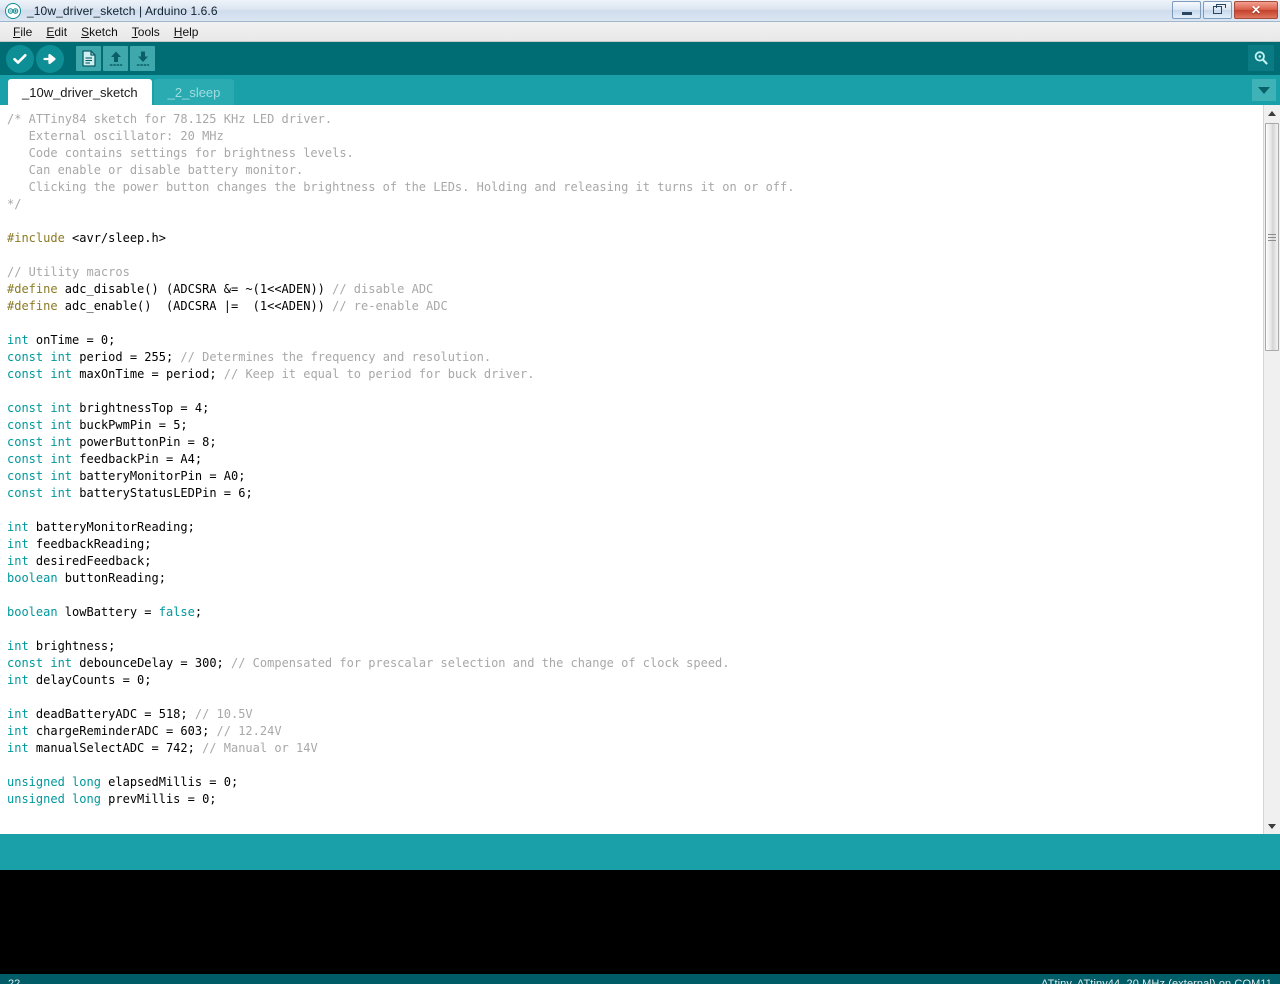 This screenshot has width=1280, height=984. What do you see at coordinates (90, 544) in the screenshot?
I see `code-token: feedbackReading;` at bounding box center [90, 544].